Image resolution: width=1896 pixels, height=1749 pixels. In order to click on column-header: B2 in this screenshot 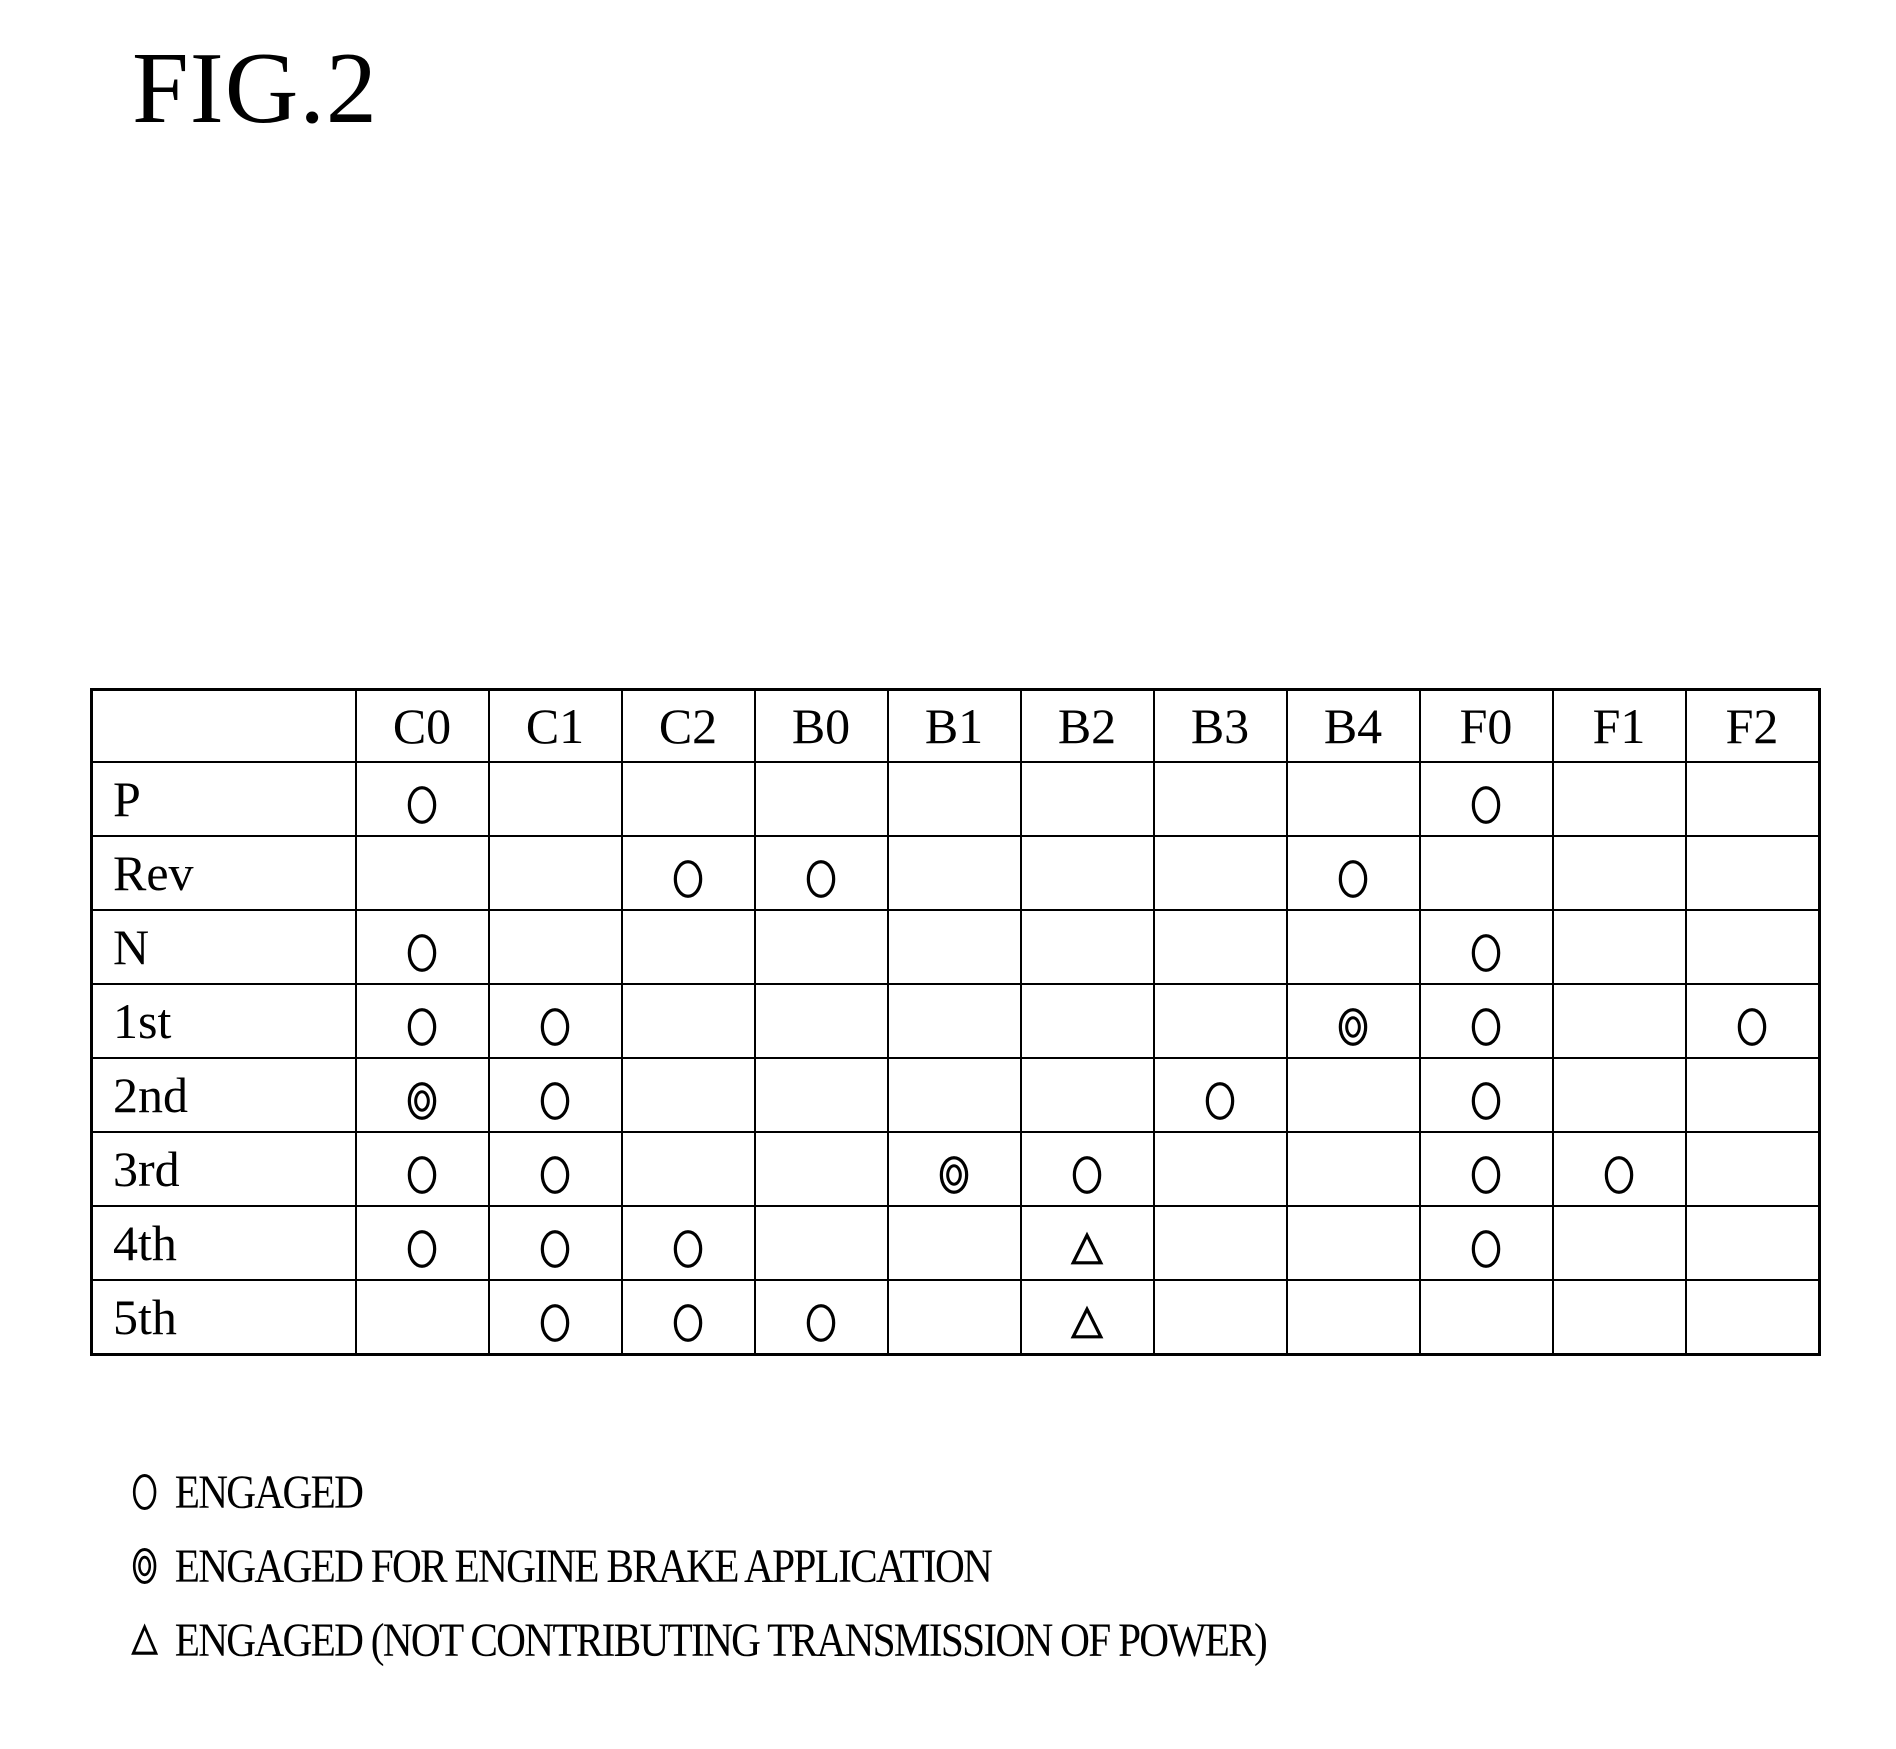, I will do `click(1087, 725)`.